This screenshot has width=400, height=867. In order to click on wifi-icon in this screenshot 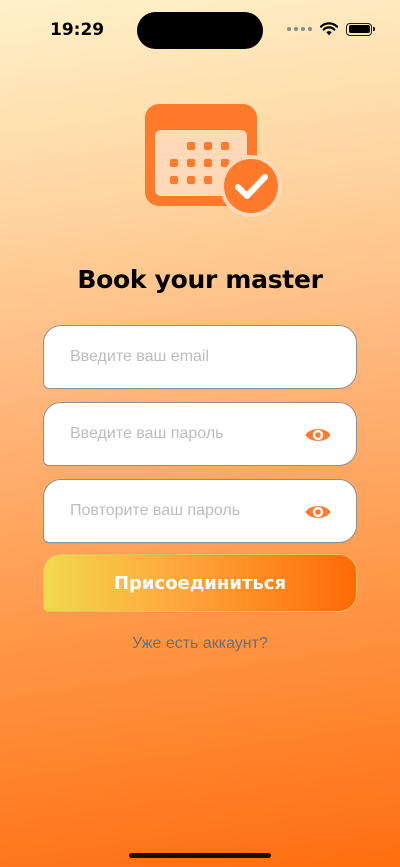, I will do `click(329, 29)`.